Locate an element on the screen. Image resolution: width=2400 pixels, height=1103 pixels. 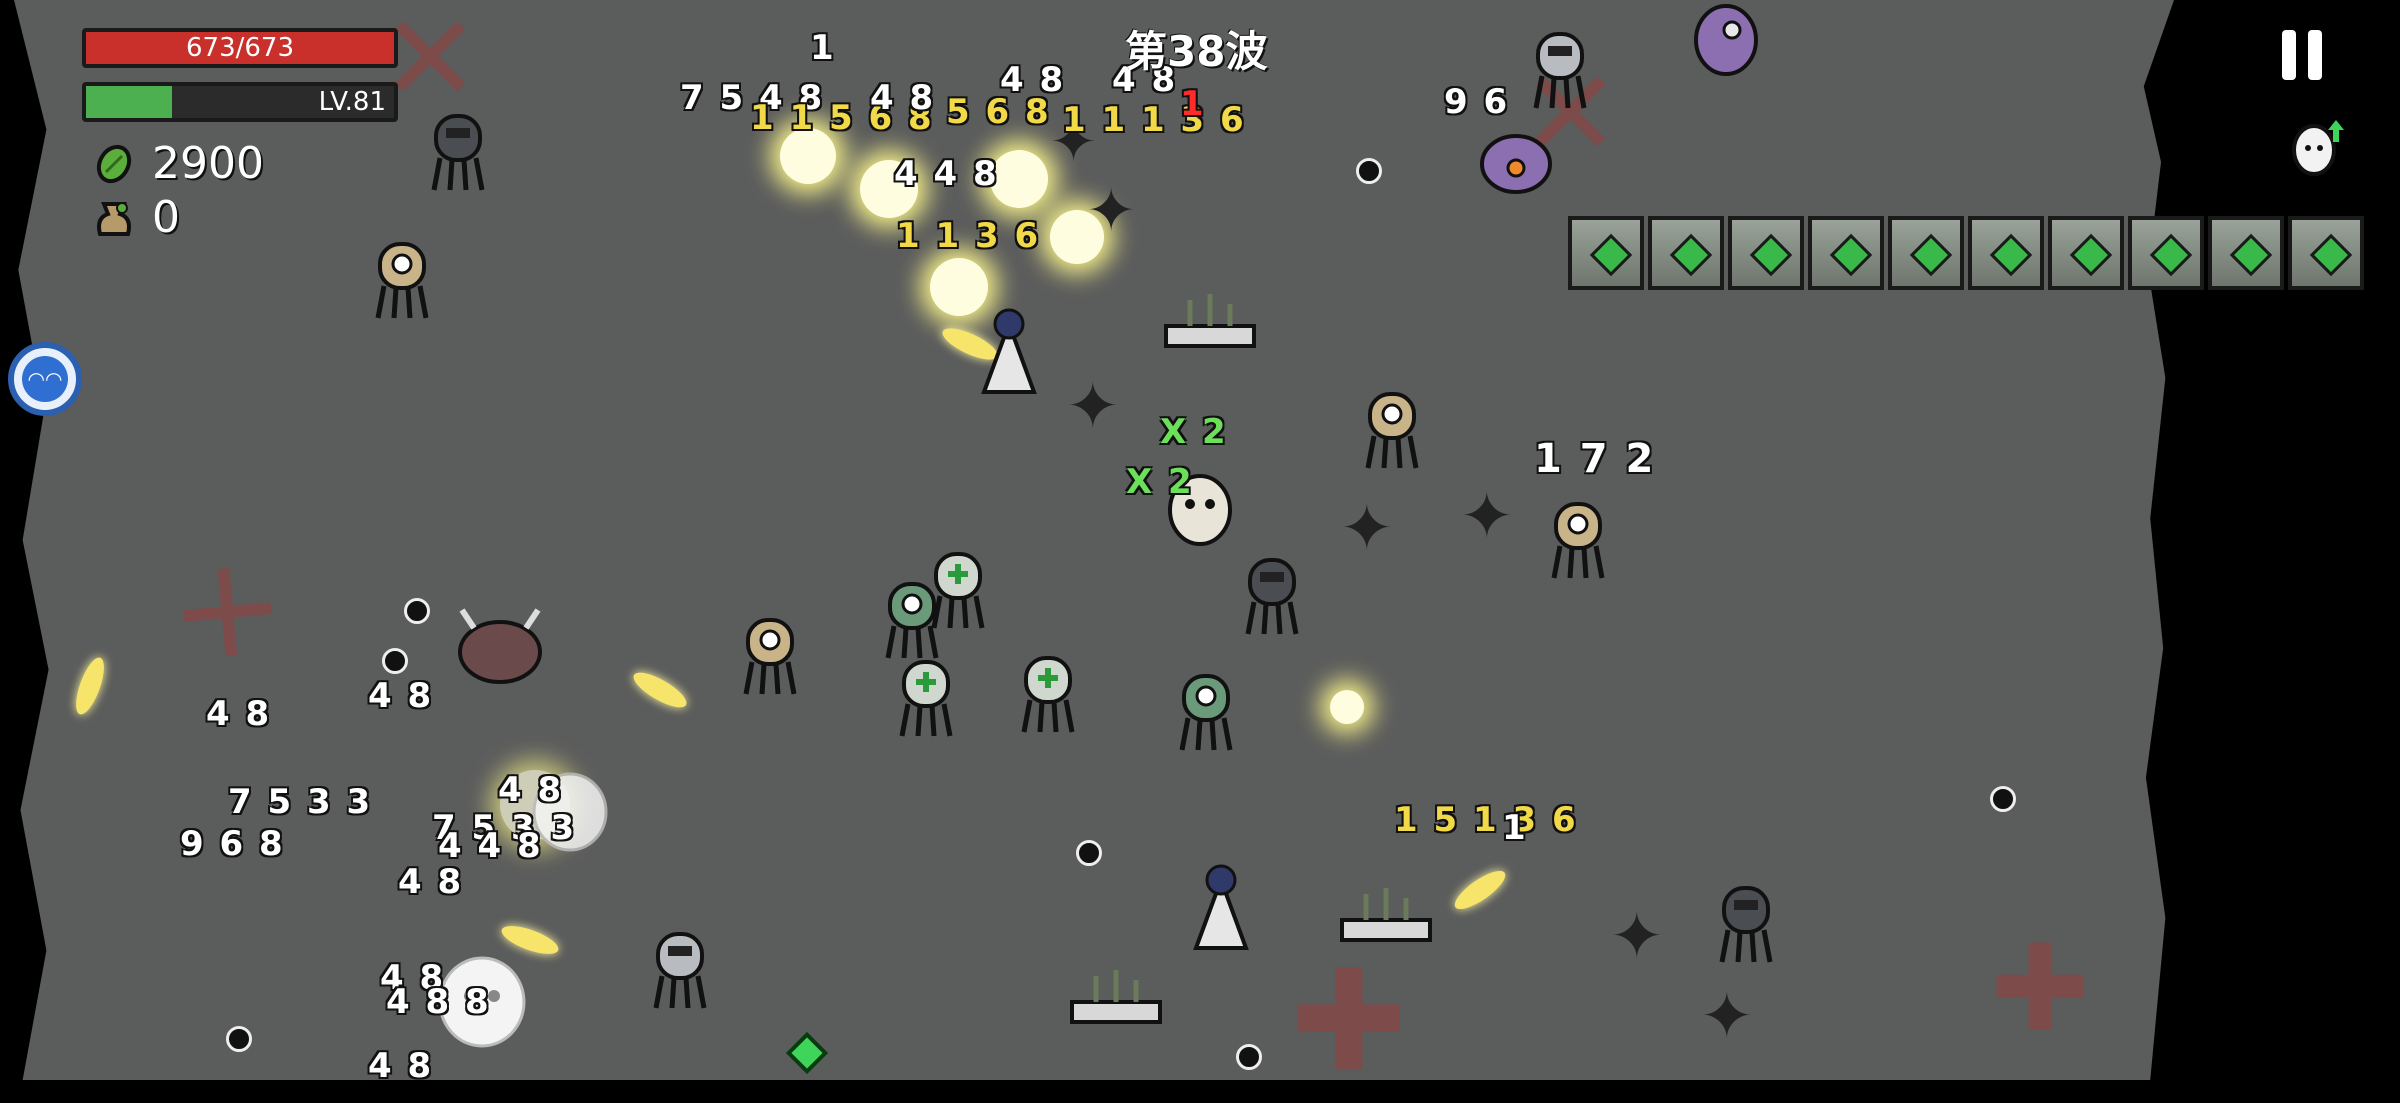
horned-beetle-icon is located at coordinates (500, 646).